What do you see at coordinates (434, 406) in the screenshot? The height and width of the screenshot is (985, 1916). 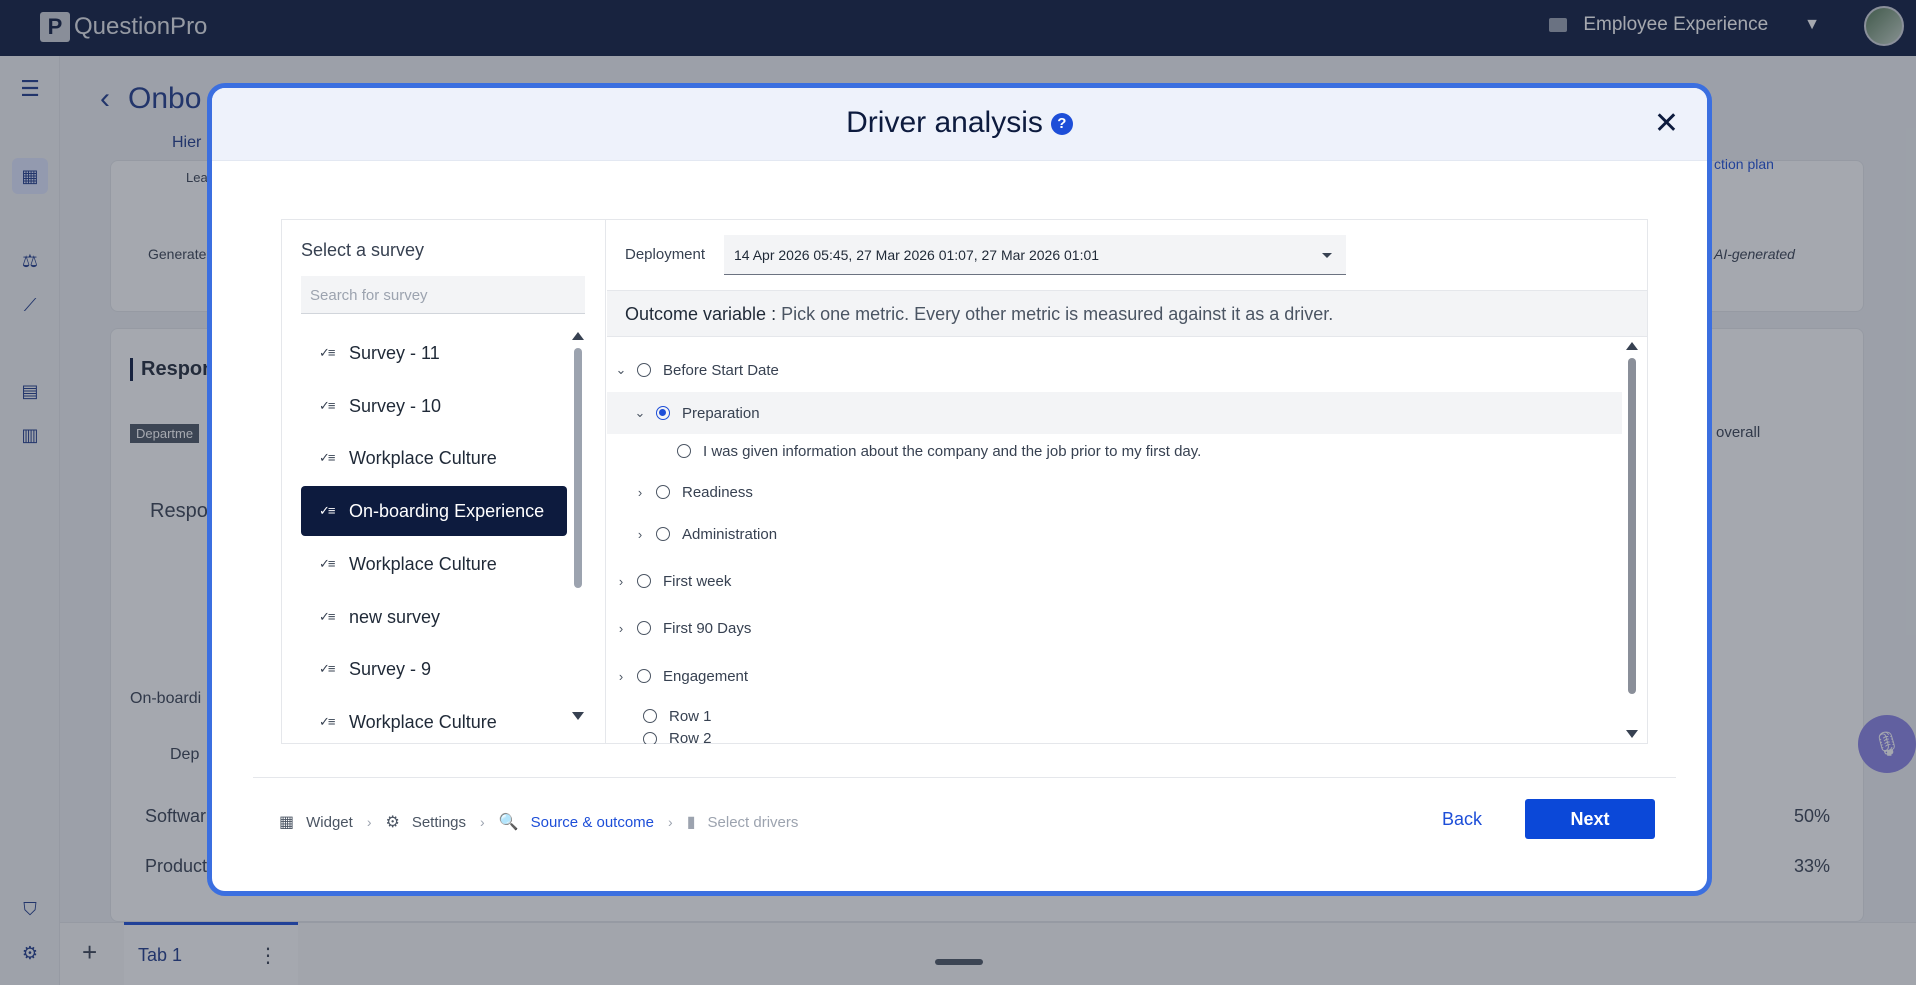 I see `survey-list-item: ✓≡ Survey - 10` at bounding box center [434, 406].